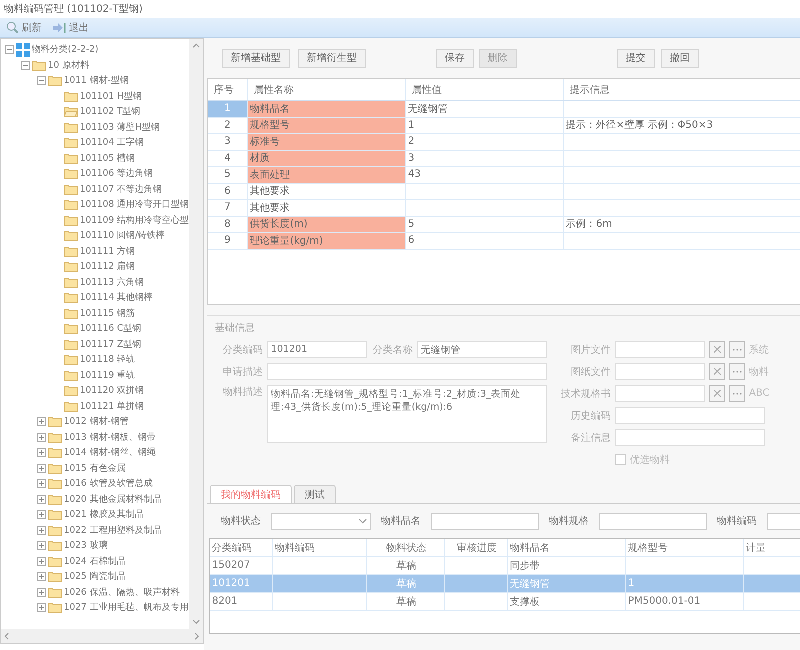  What do you see at coordinates (108, 158) in the screenshot?
I see `tree-item: 101105 槽钢` at bounding box center [108, 158].